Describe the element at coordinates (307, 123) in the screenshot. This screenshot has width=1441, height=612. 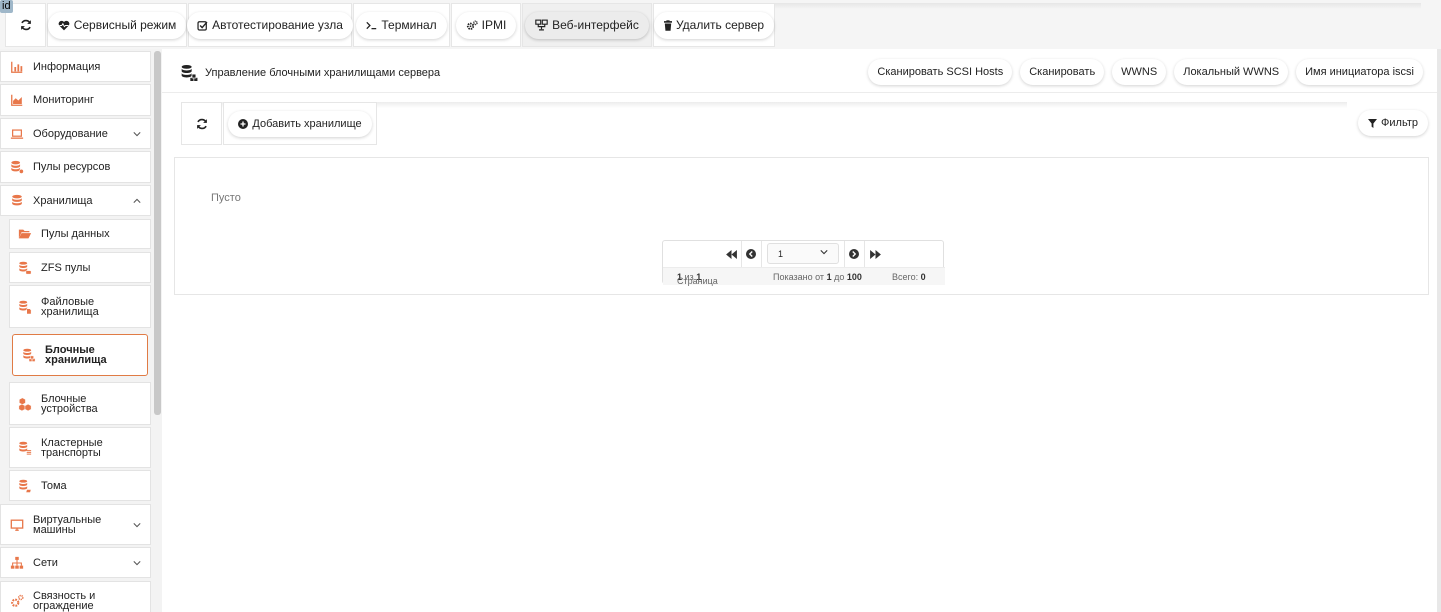
I see `add-storage-label: Добавить хранилище` at that location.